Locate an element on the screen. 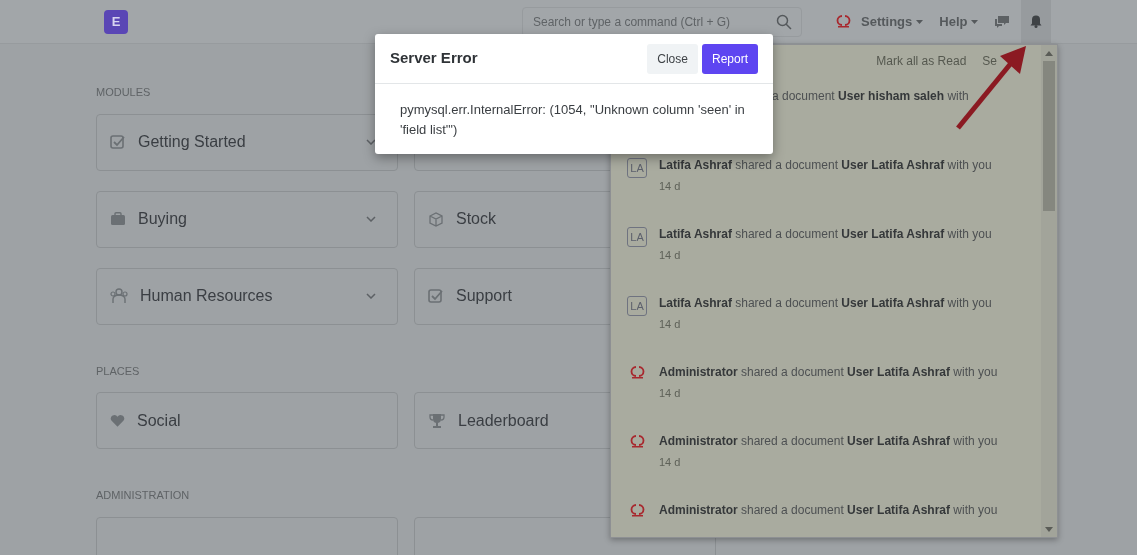  module-label: Stock is located at coordinates (476, 219).